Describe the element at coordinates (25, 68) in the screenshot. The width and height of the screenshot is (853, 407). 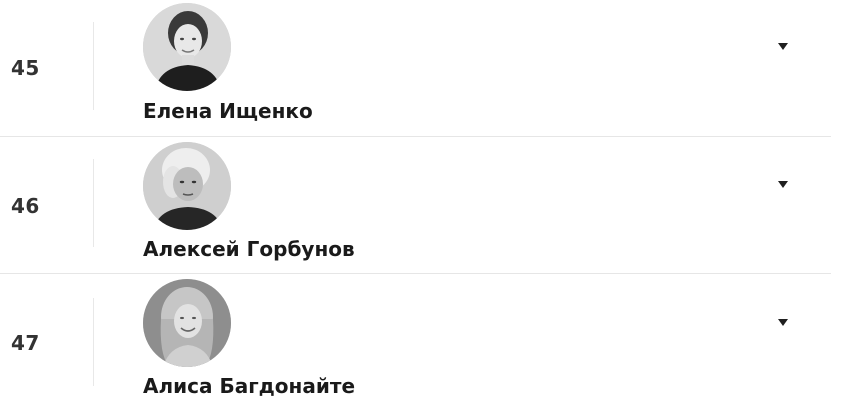
I see `rank-number: 45` at that location.